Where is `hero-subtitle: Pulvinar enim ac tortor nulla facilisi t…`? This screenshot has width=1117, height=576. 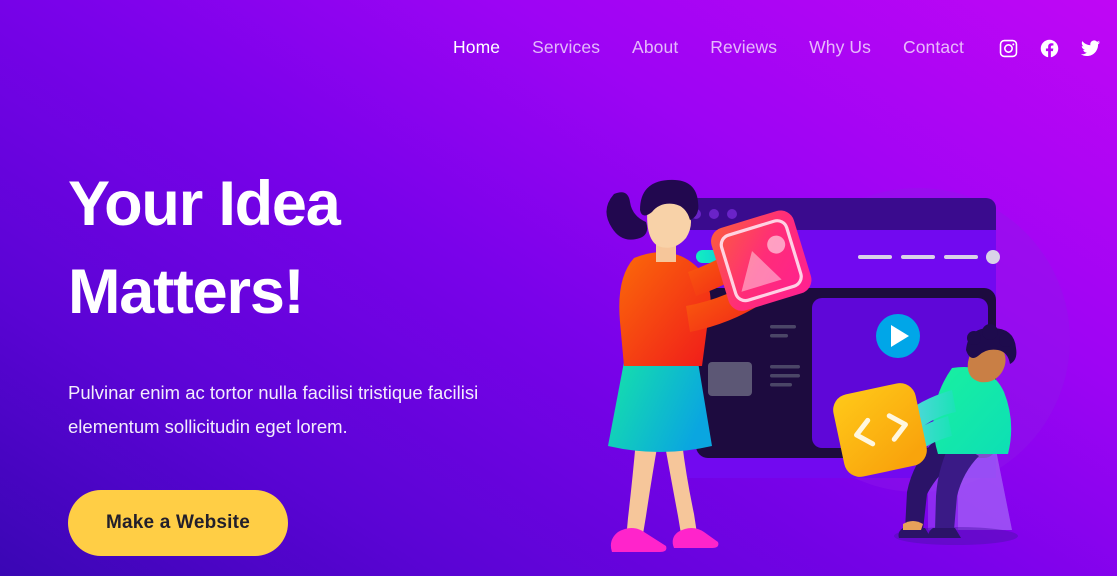
hero-subtitle: Pulvinar enim ac tortor nulla facilisi t… is located at coordinates (273, 409).